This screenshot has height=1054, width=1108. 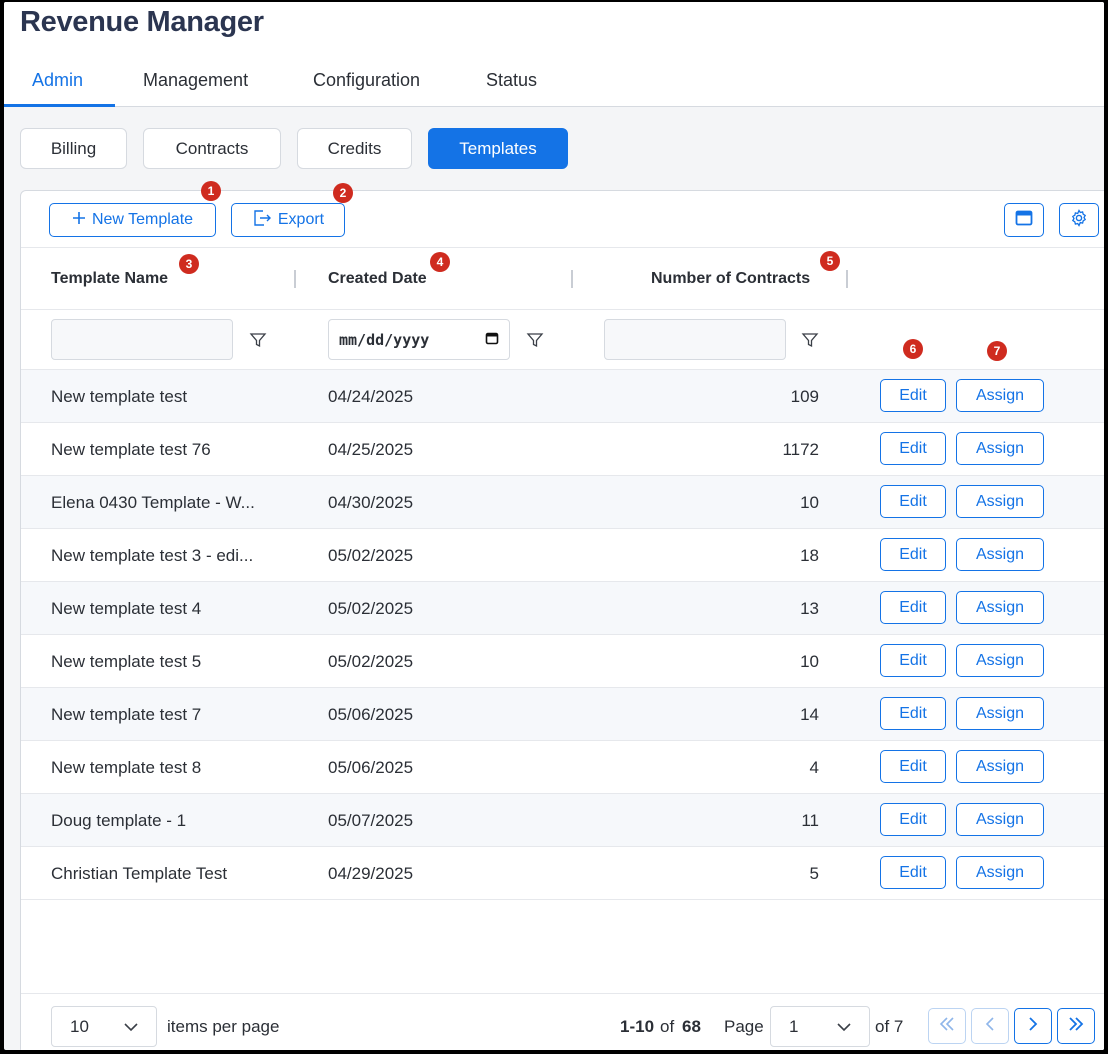 I want to click on subtab-contracts: Contracts, so click(x=212, y=148).